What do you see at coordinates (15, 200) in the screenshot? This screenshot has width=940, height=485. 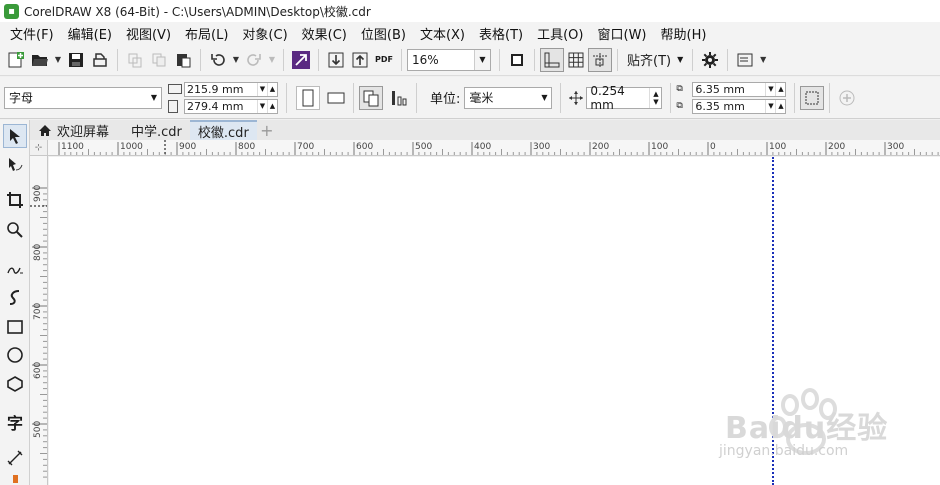 I see `crop-tool-button` at bounding box center [15, 200].